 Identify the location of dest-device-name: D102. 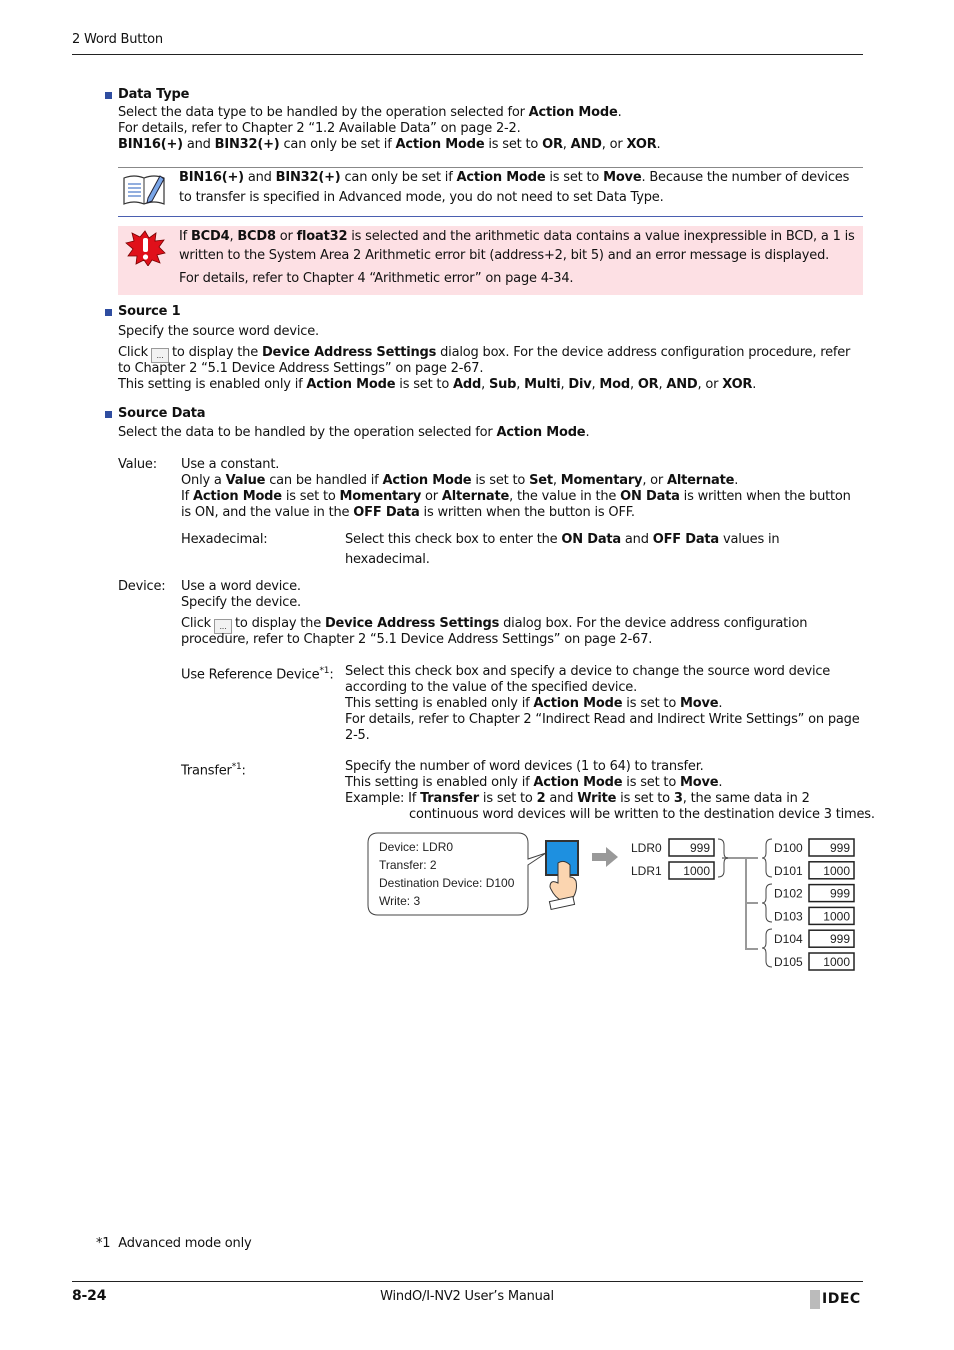
(788, 894).